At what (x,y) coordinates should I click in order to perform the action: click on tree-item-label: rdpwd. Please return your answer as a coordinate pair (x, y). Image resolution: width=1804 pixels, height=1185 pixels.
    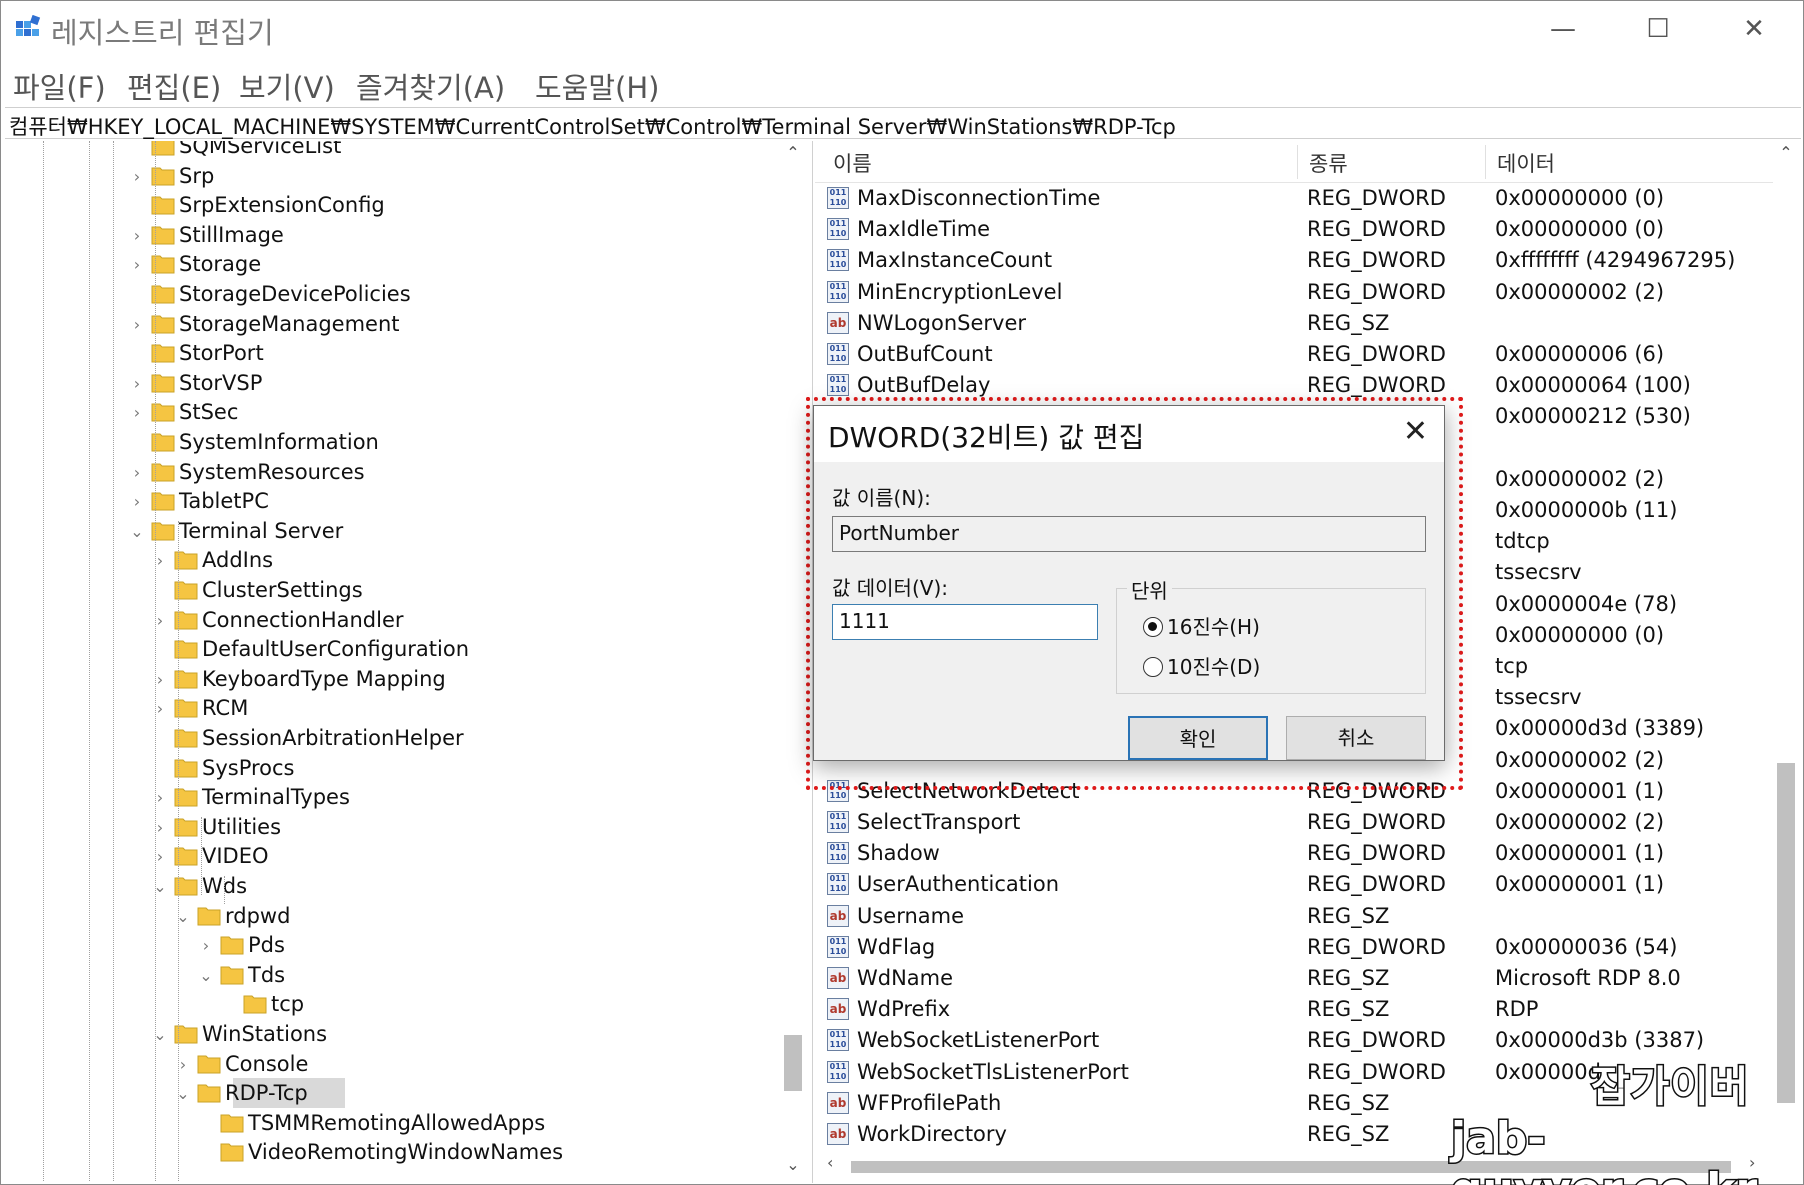
    Looking at the image, I should click on (257, 916).